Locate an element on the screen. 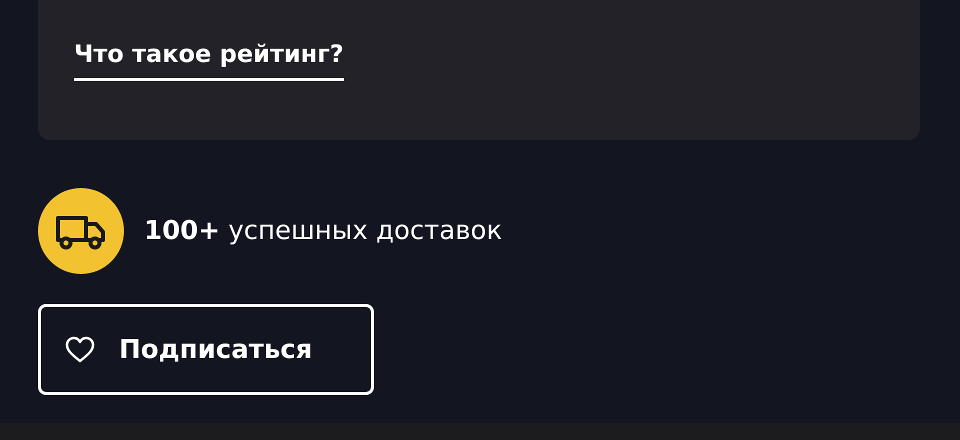  deliveries-text: 100+ успешных доставок is located at coordinates (323, 231).